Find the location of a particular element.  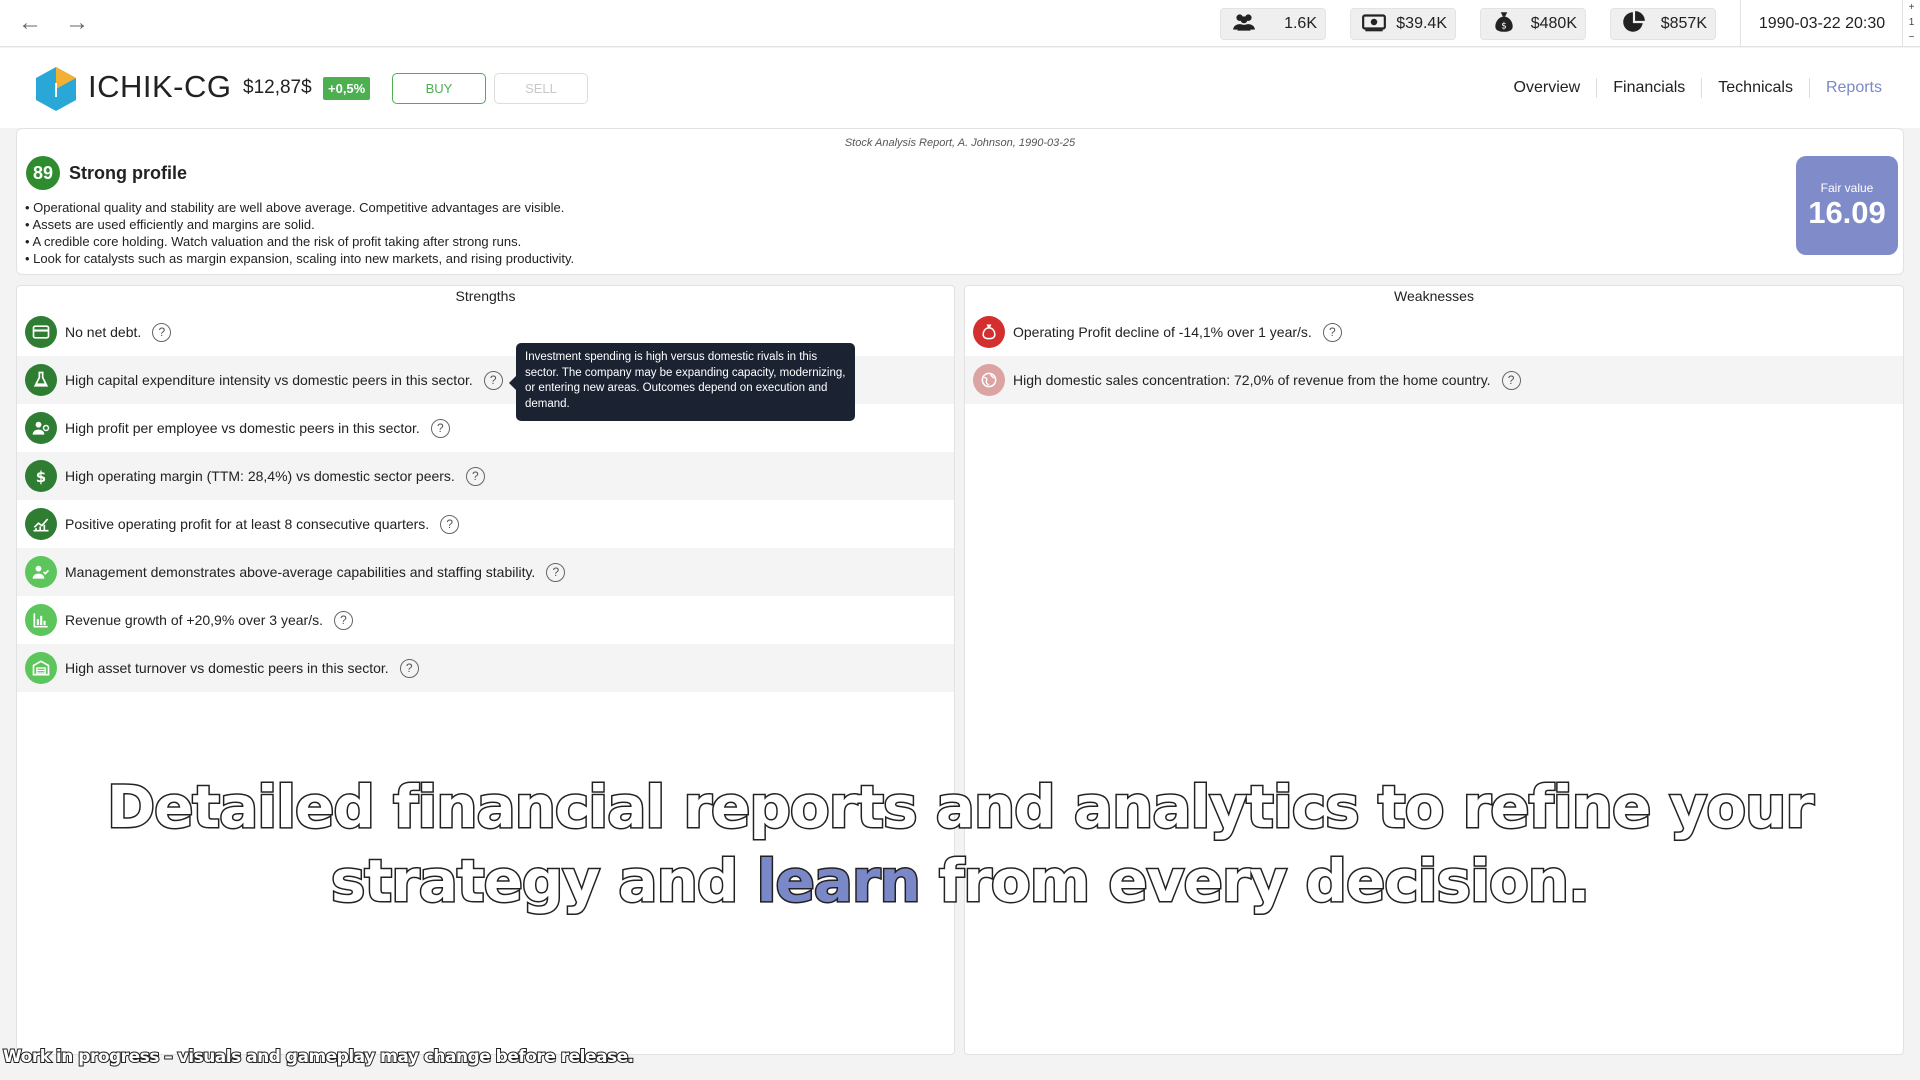

stat-employees: 1.6K is located at coordinates (1273, 24).